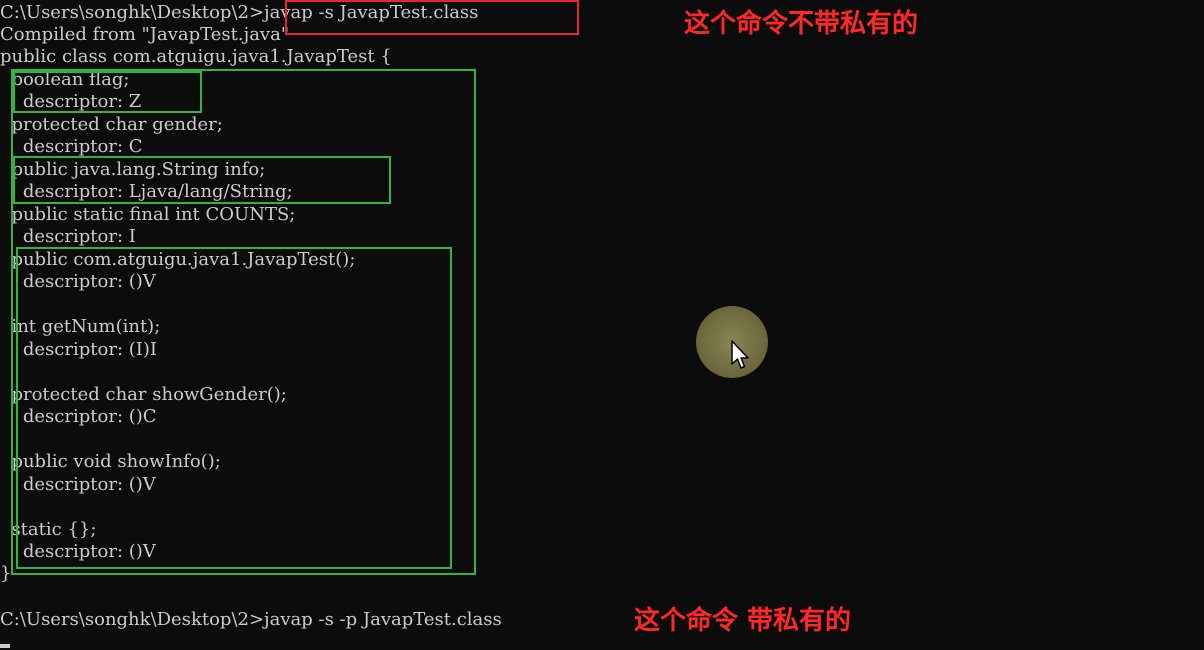 Image resolution: width=1204 pixels, height=650 pixels. Describe the element at coordinates (743, 621) in the screenshot. I see `bottom-annotation: 这个命令 带私有的` at that location.